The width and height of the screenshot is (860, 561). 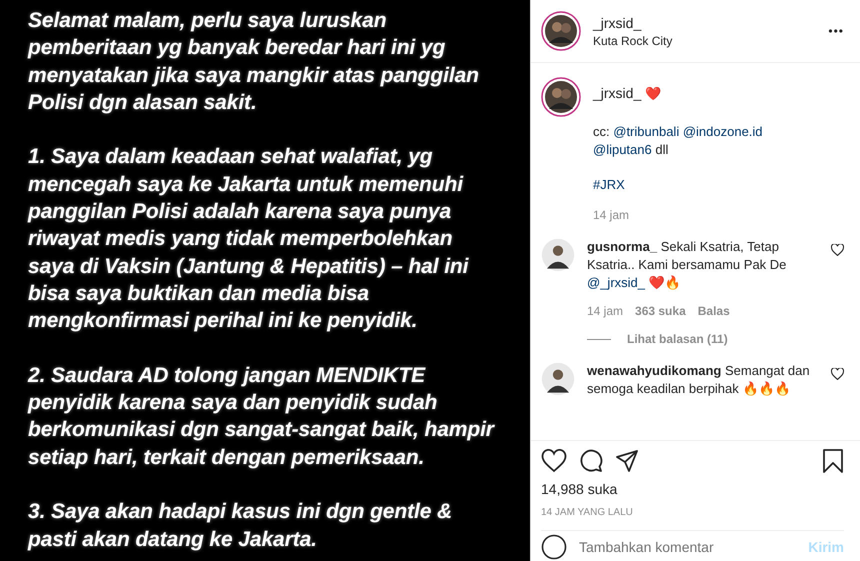 What do you see at coordinates (611, 215) in the screenshot?
I see `post-time: 14 jam` at bounding box center [611, 215].